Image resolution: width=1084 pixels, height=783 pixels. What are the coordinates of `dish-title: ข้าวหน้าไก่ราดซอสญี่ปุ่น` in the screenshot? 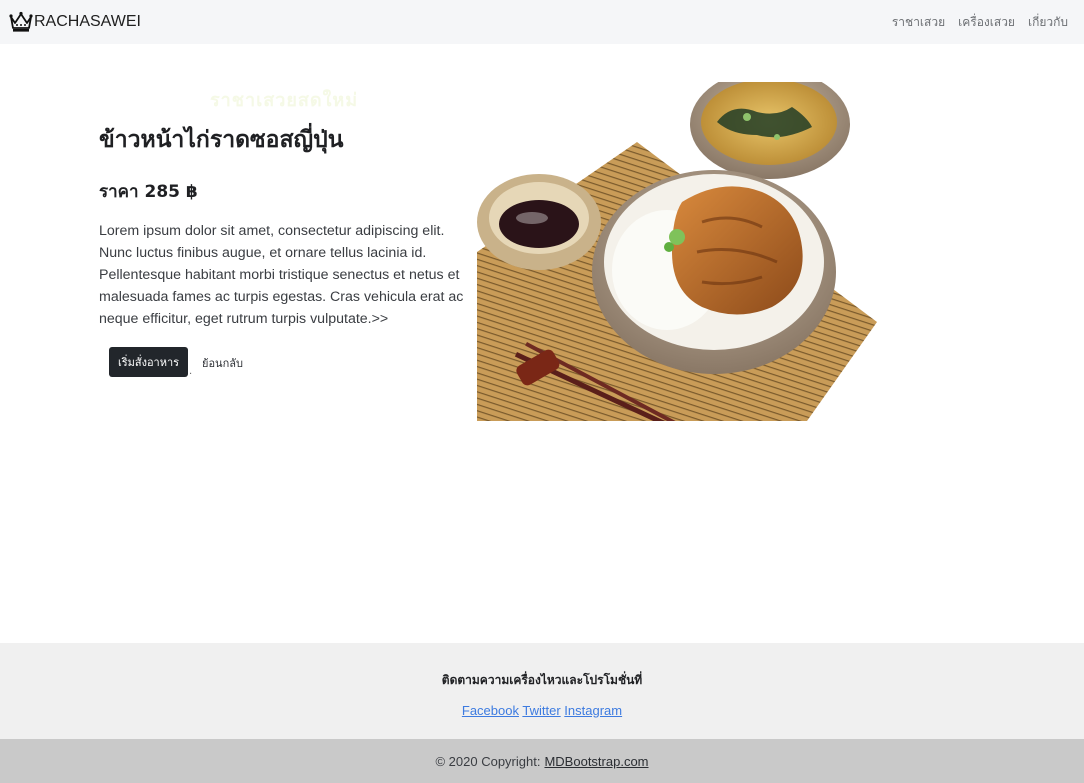 It's located at (221, 140).